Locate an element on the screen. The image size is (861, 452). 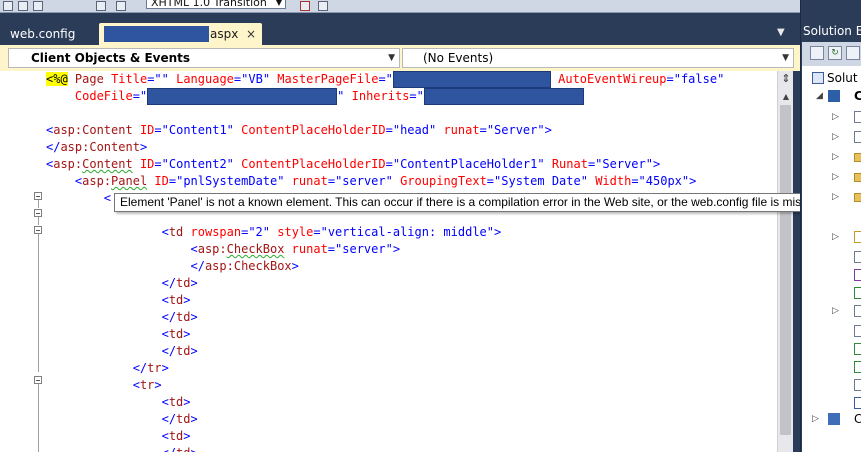
vertical-scrollbar: ⇕ ▲ is located at coordinates (785, 261).